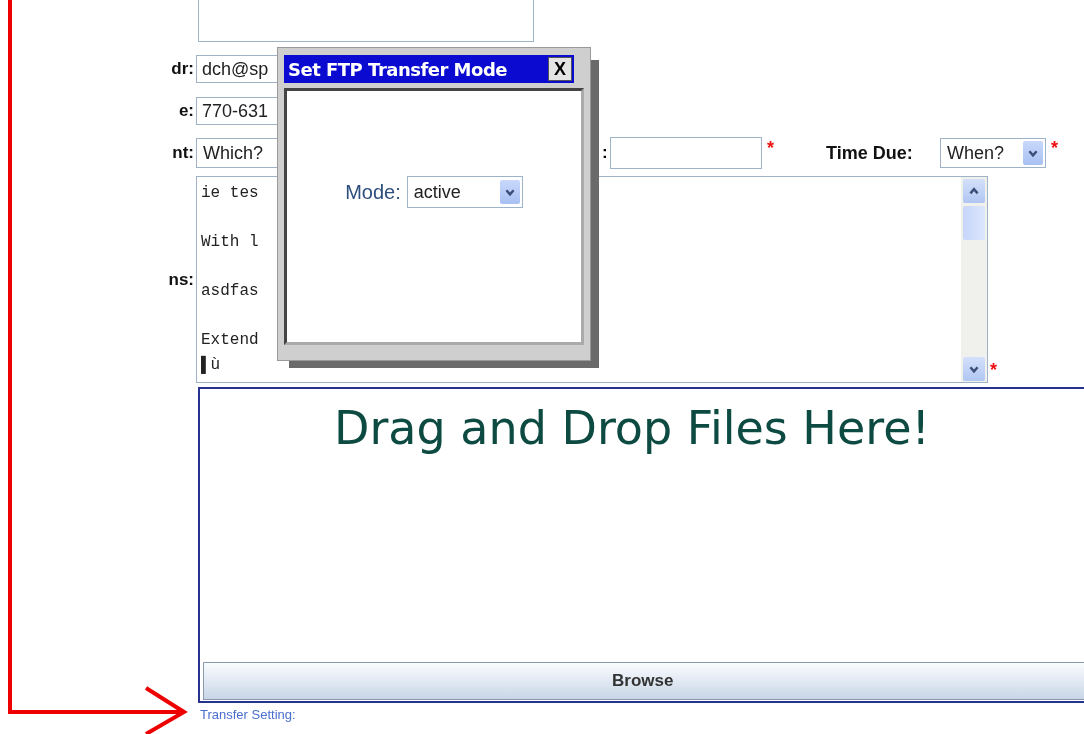 The height and width of the screenshot is (734, 1084). I want to click on field-label: Time Due:, so click(870, 153).